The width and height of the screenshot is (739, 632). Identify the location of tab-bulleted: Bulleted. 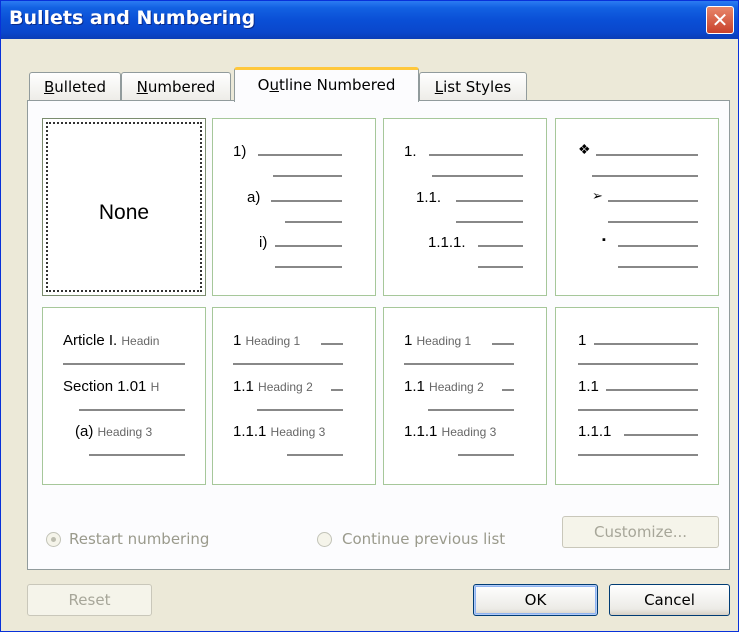
(75, 87).